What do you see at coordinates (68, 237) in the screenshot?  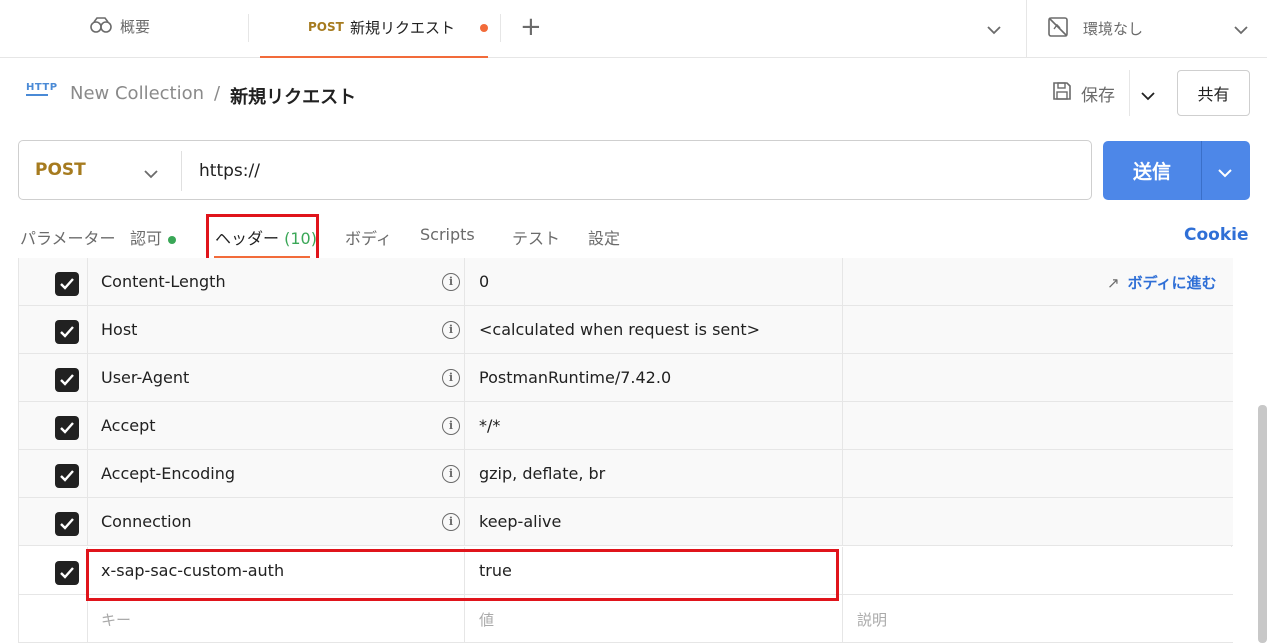 I see `tab-params: パラメーター` at bounding box center [68, 237].